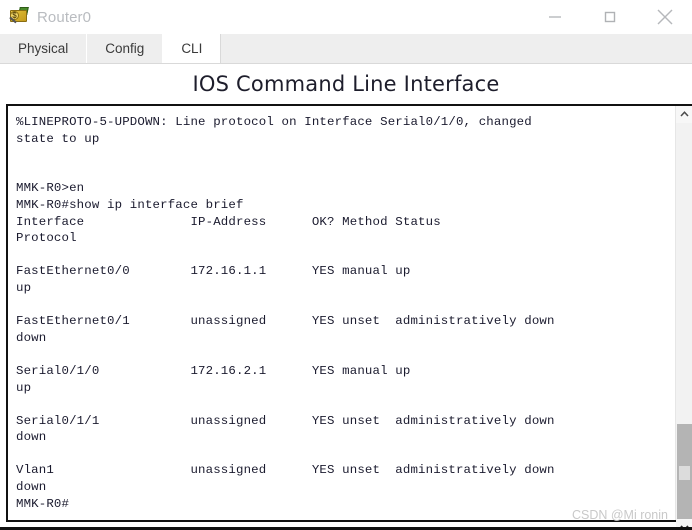 Image resolution: width=692 pixels, height=530 pixels. Describe the element at coordinates (456, 48) in the screenshot. I see `tab-strip-filler` at that location.